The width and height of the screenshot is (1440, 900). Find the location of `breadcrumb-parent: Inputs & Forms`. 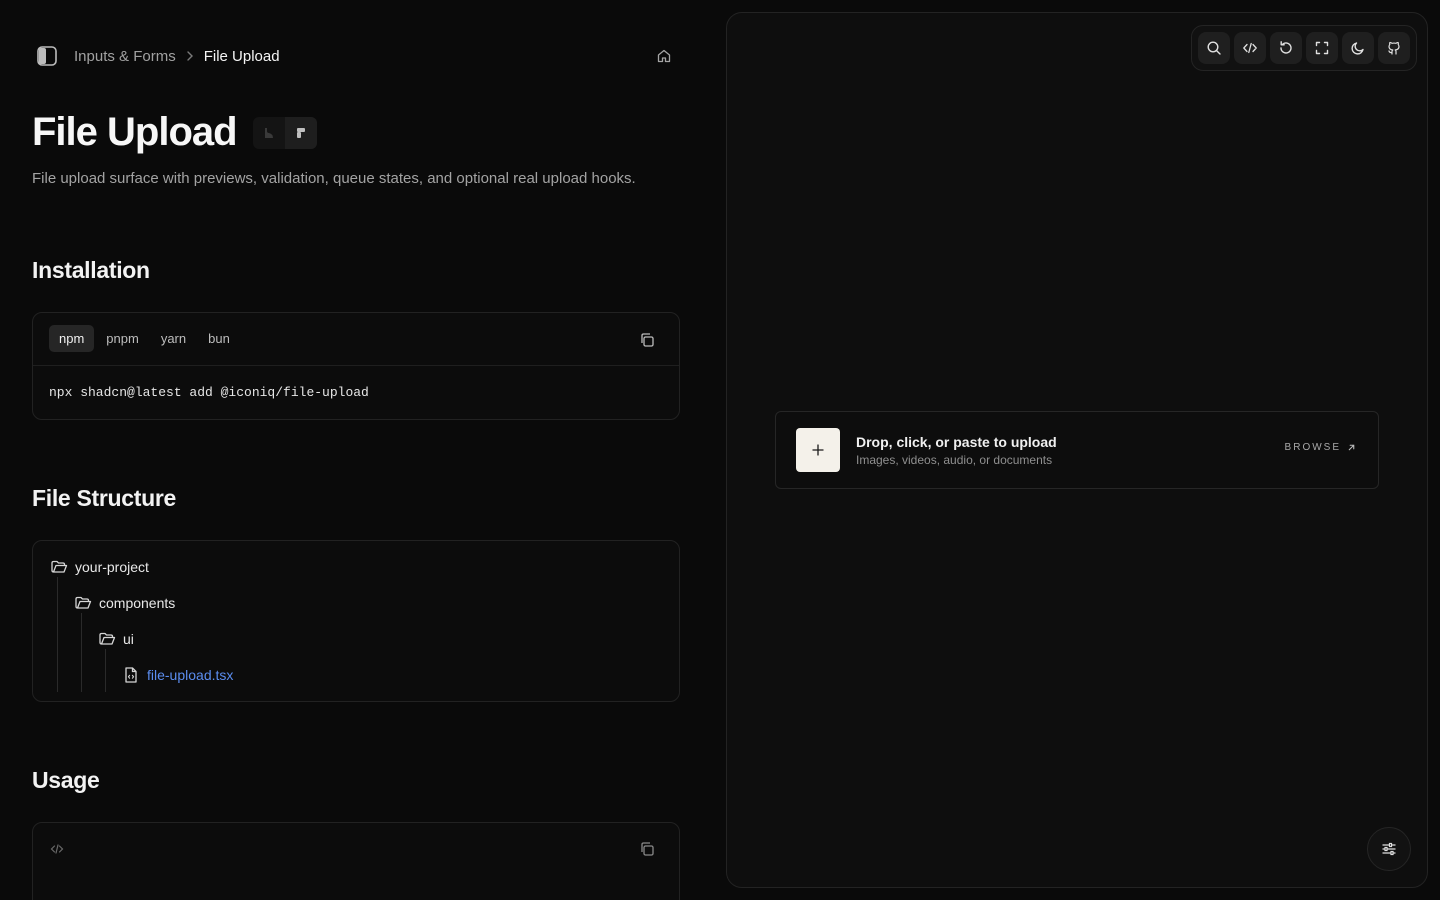

breadcrumb-parent: Inputs & Forms is located at coordinates (125, 56).